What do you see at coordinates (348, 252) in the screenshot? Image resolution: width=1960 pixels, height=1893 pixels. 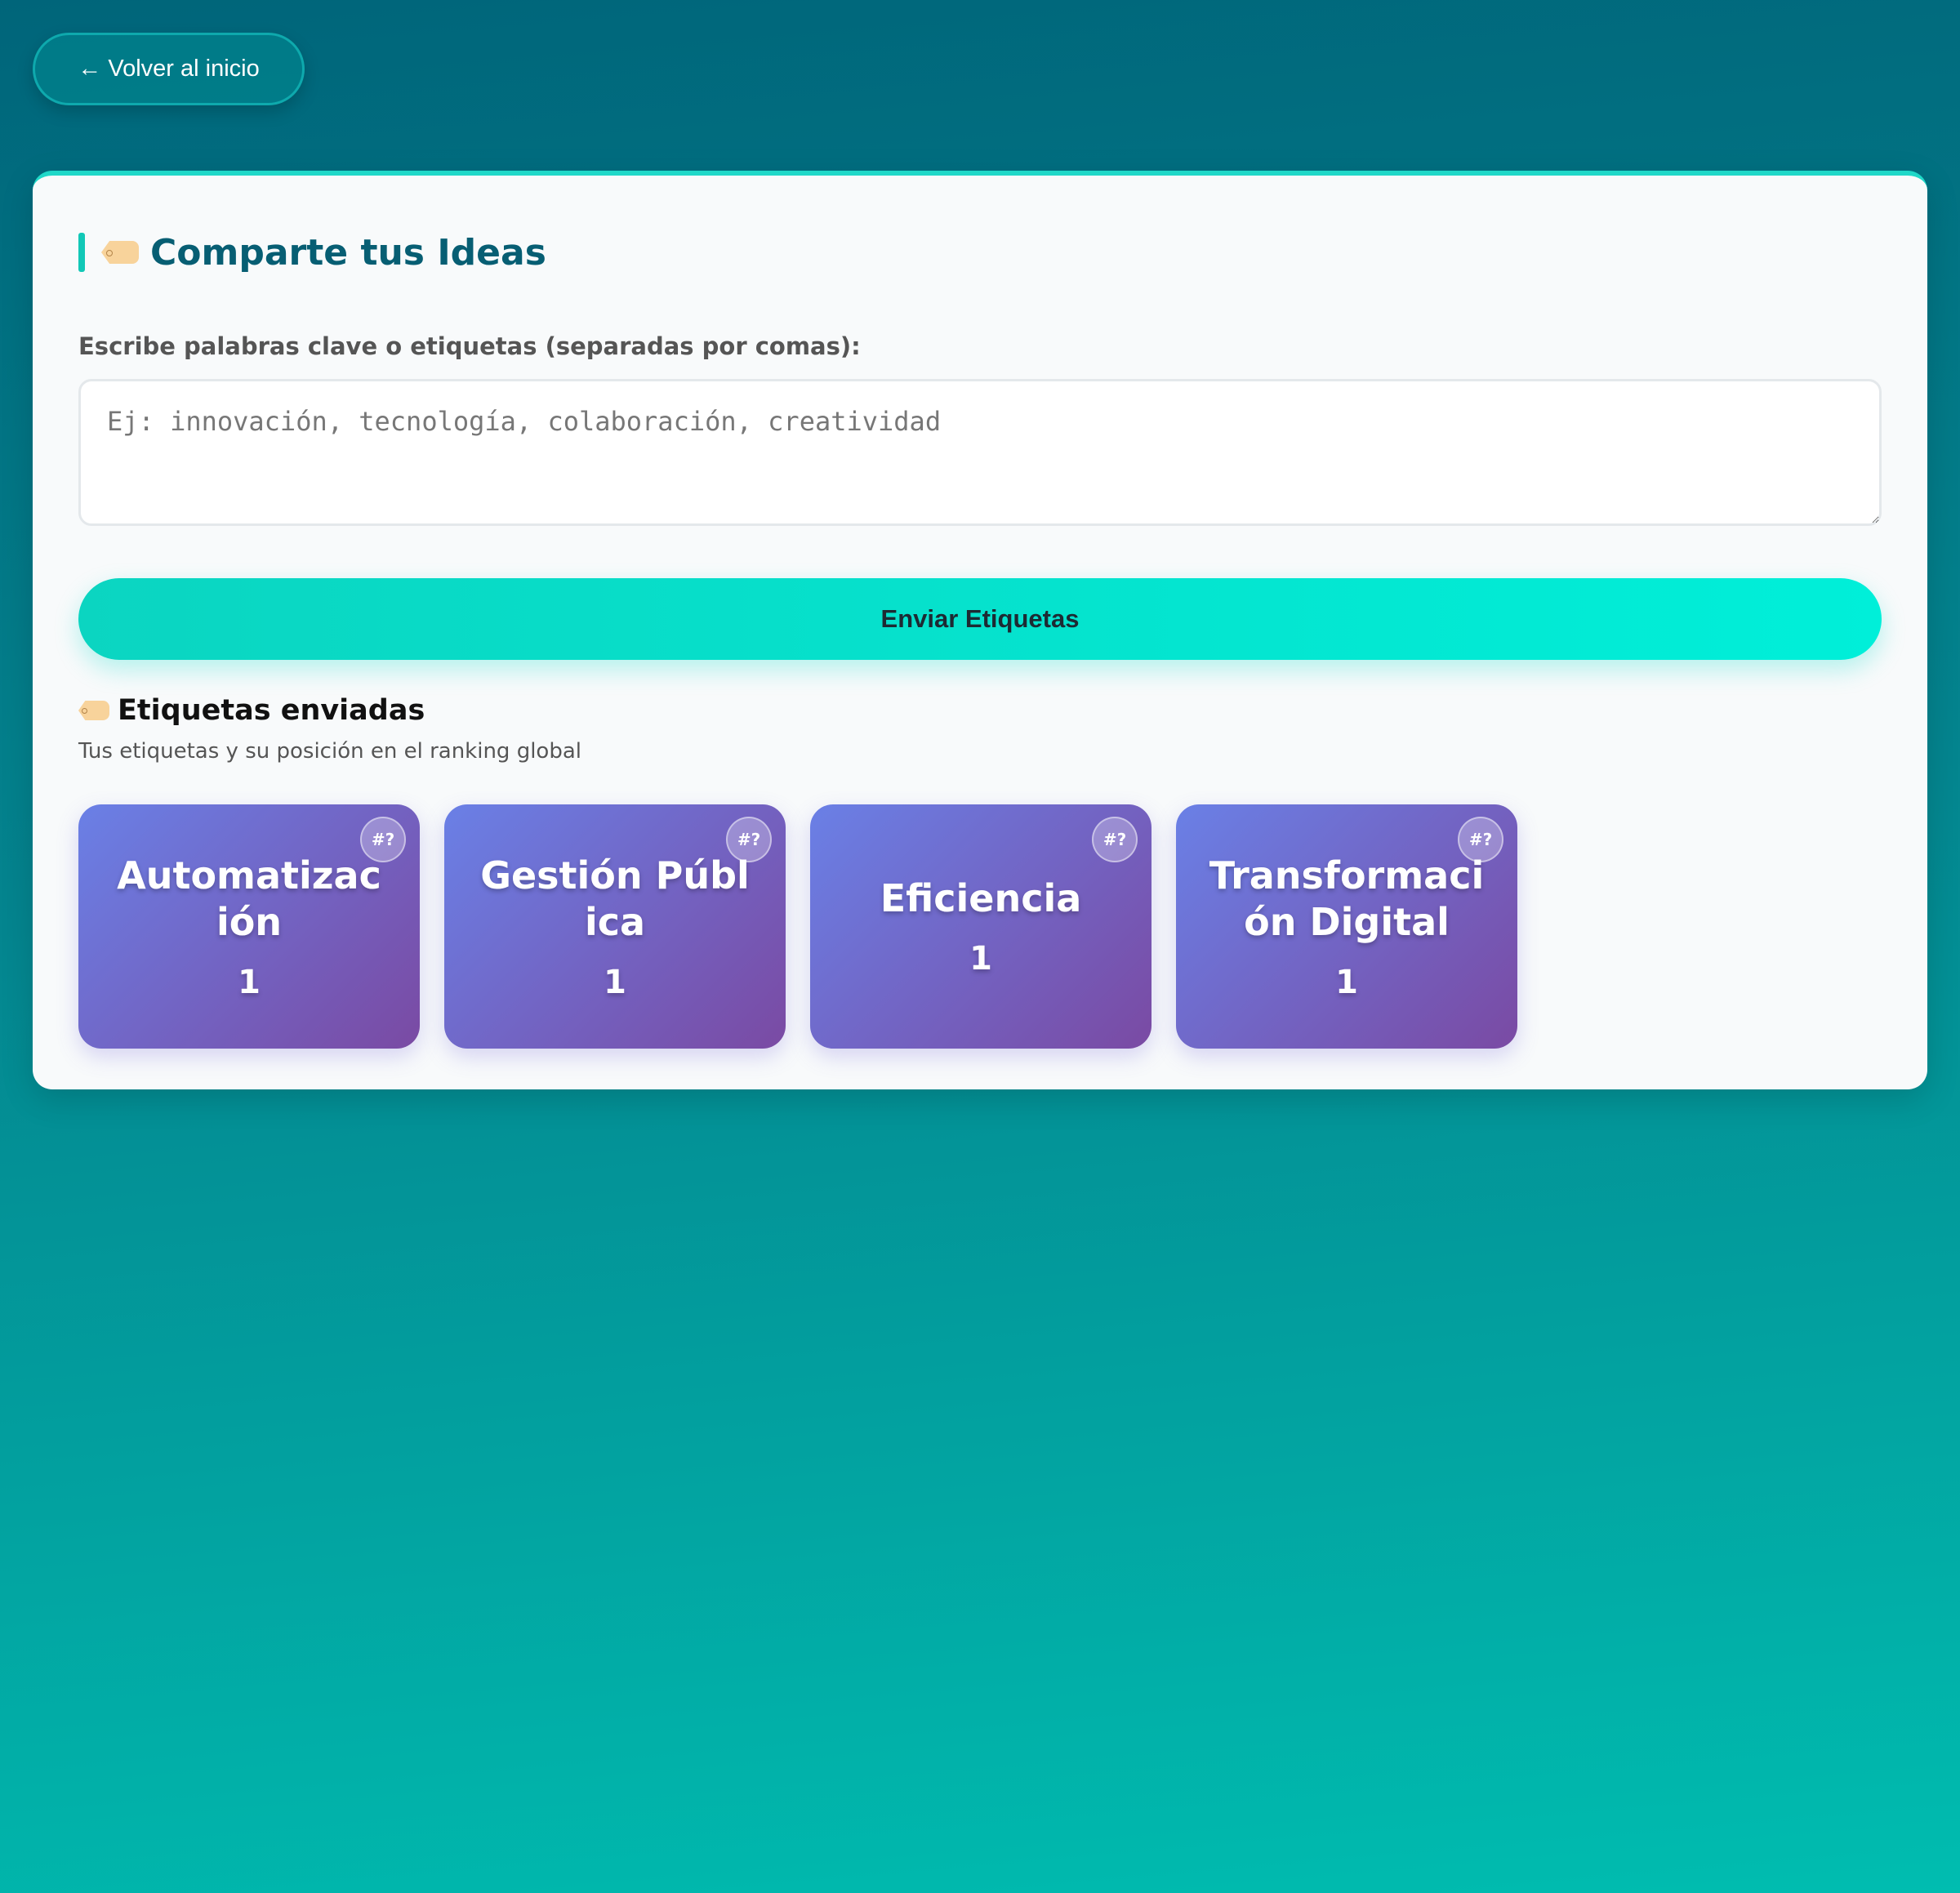 I see `page-title: Comparte tus Ideas` at bounding box center [348, 252].